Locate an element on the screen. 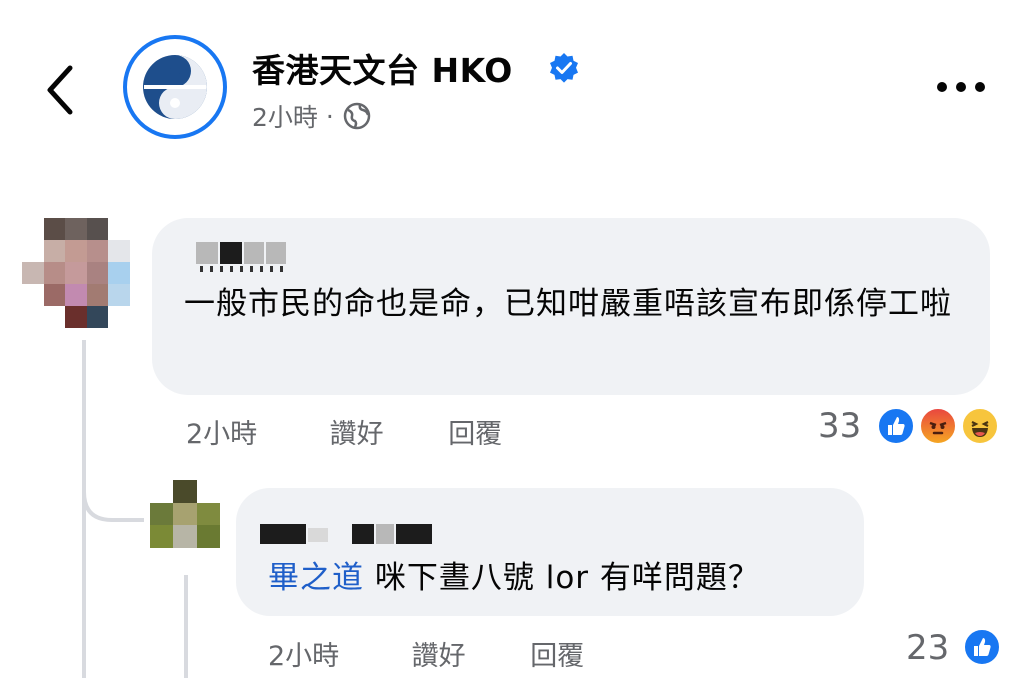 Image resolution: width=1024 pixels, height=678 pixels. chevron-left-icon is located at coordinates (60, 90).